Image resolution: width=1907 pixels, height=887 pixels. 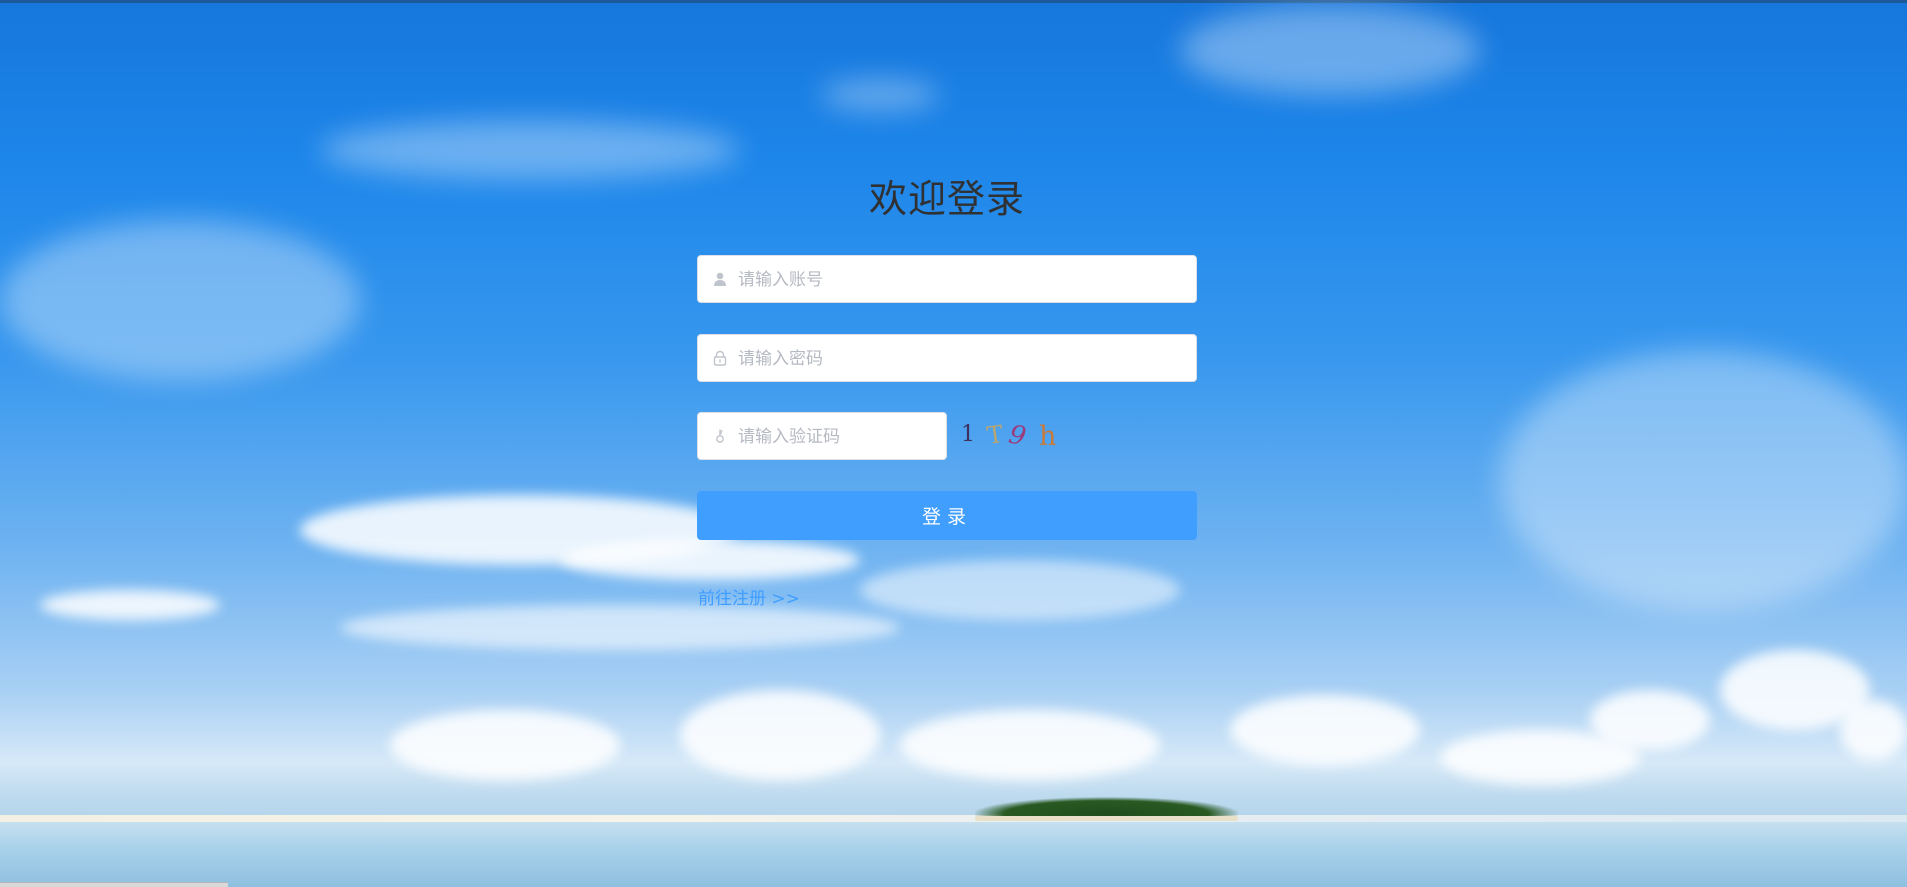 I want to click on sea, so click(x=953, y=854).